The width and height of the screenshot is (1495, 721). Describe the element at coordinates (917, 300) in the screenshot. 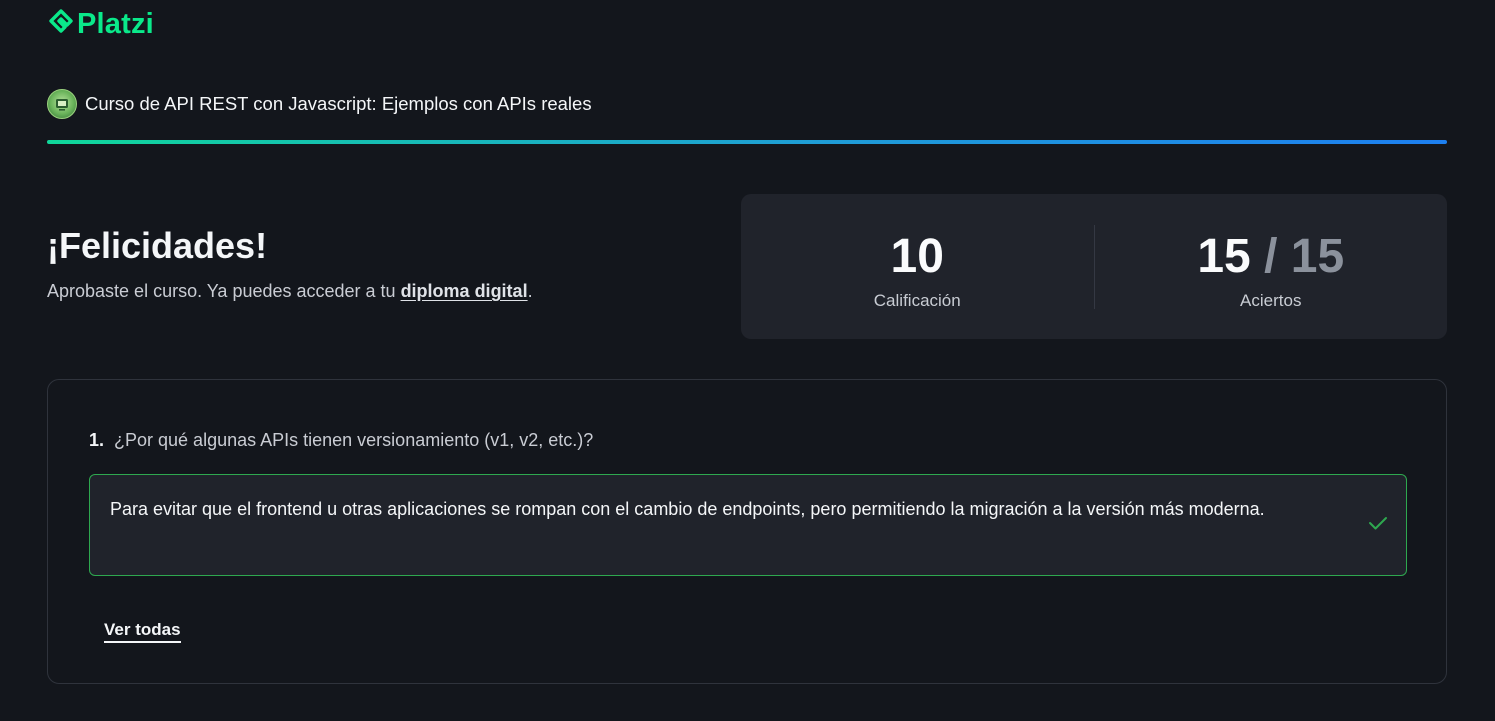

I see `score-label: Calificación` at that location.